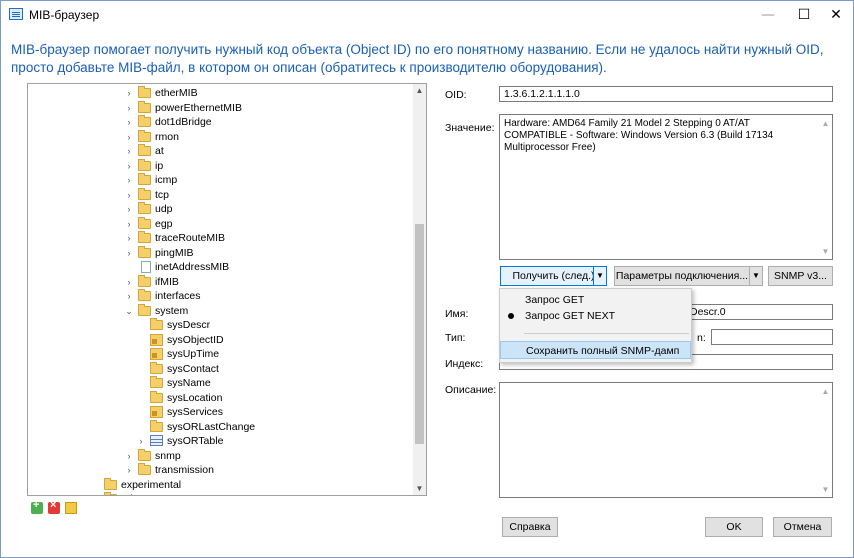 The width and height of the screenshot is (854, 558). I want to click on tree-item-label: pingMIB, so click(174, 252).